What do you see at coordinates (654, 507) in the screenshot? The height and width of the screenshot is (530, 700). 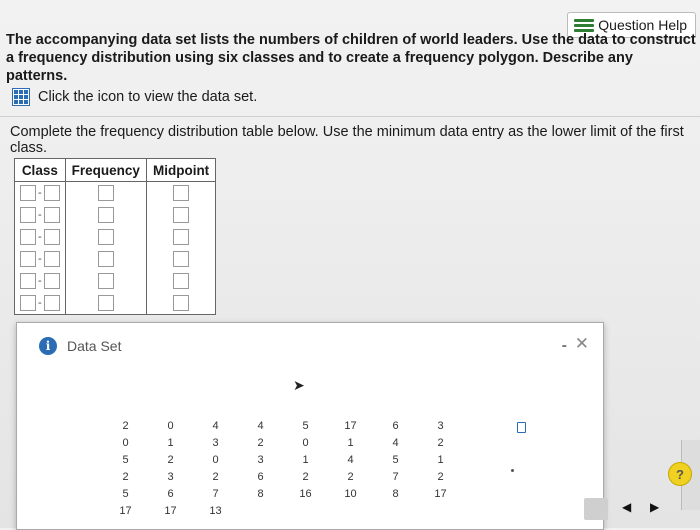 I see `next-arrow-icon: ▶` at bounding box center [654, 507].